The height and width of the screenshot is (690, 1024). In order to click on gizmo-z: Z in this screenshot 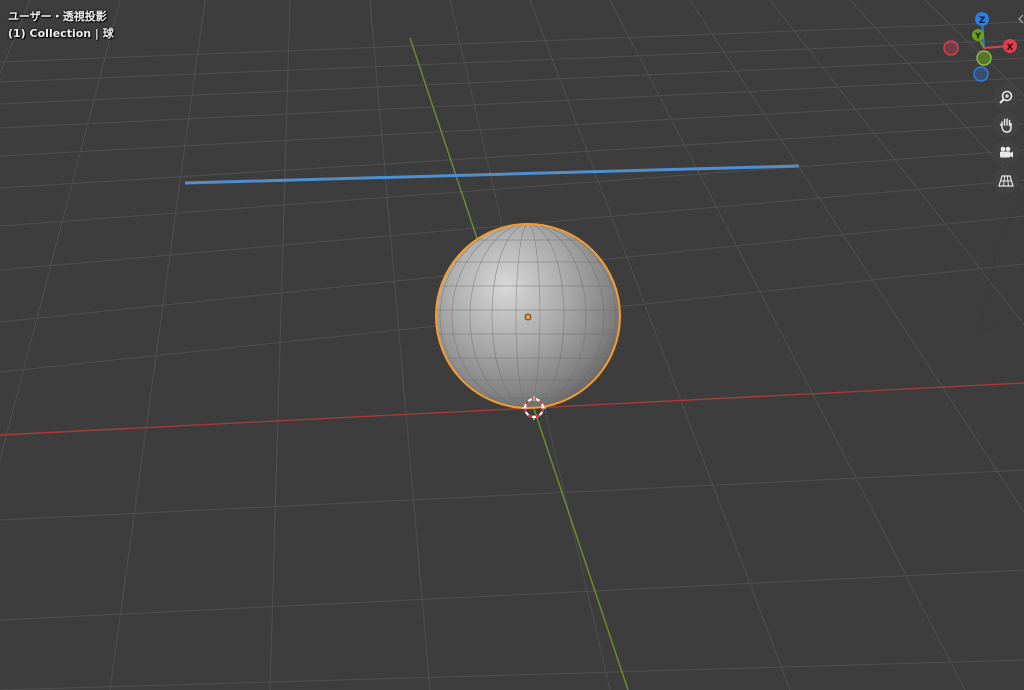, I will do `click(982, 19)`.